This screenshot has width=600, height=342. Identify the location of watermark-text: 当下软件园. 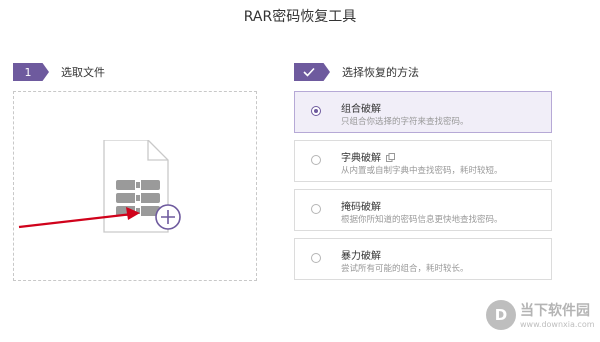
(555, 311).